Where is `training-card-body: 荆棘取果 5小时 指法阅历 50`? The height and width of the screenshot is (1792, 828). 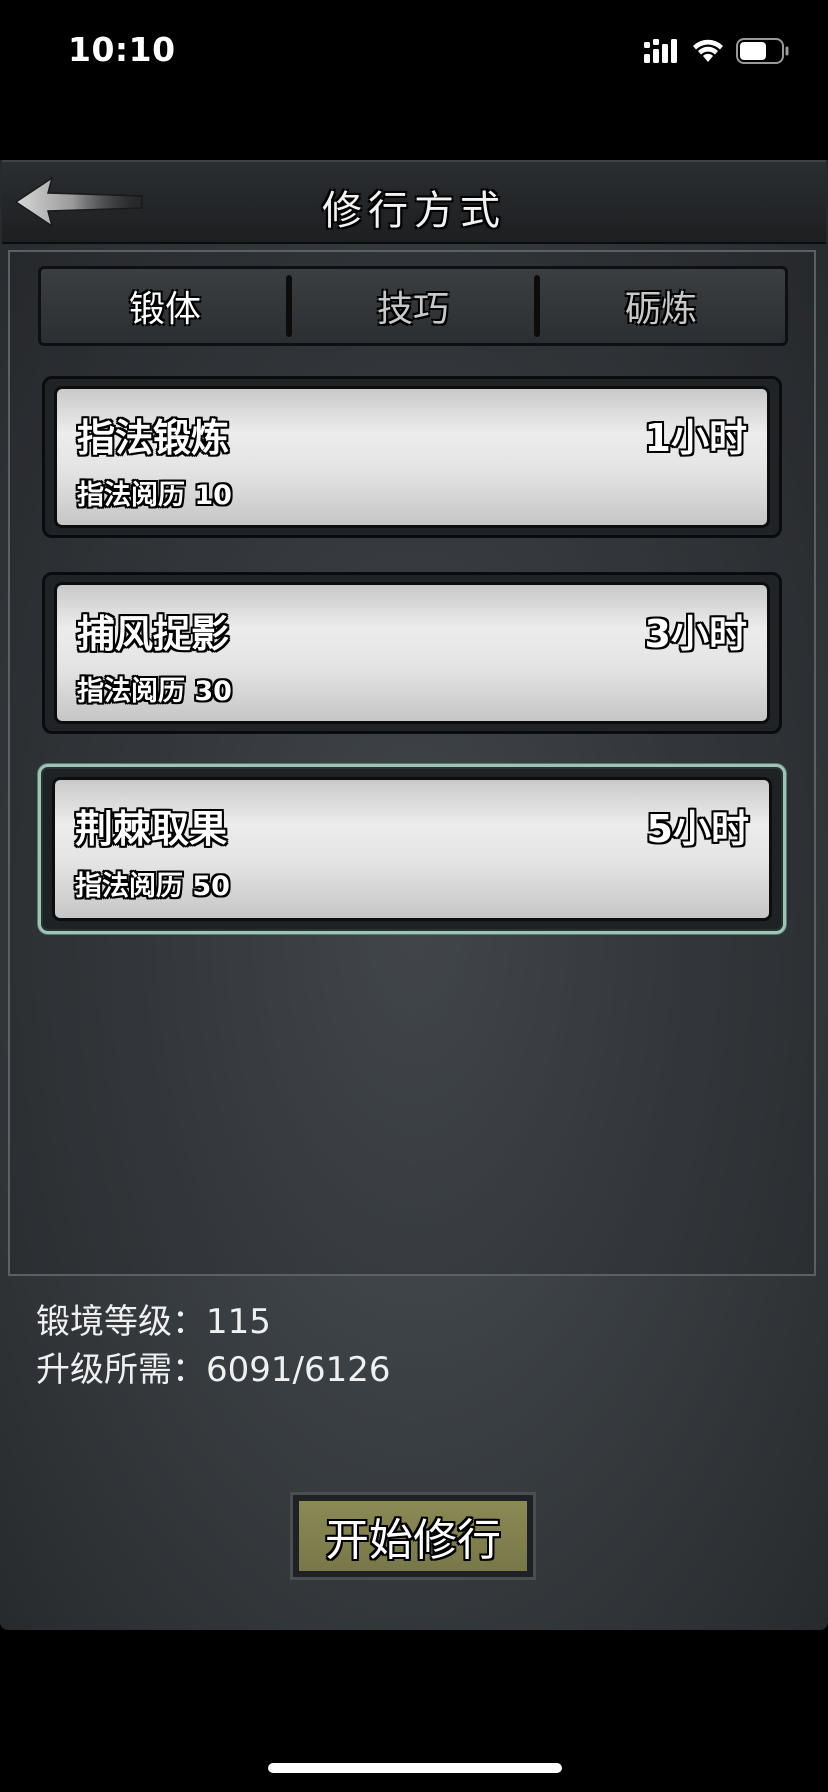 training-card-body: 荆棘取果 5小时 指法阅历 50 is located at coordinates (412, 849).